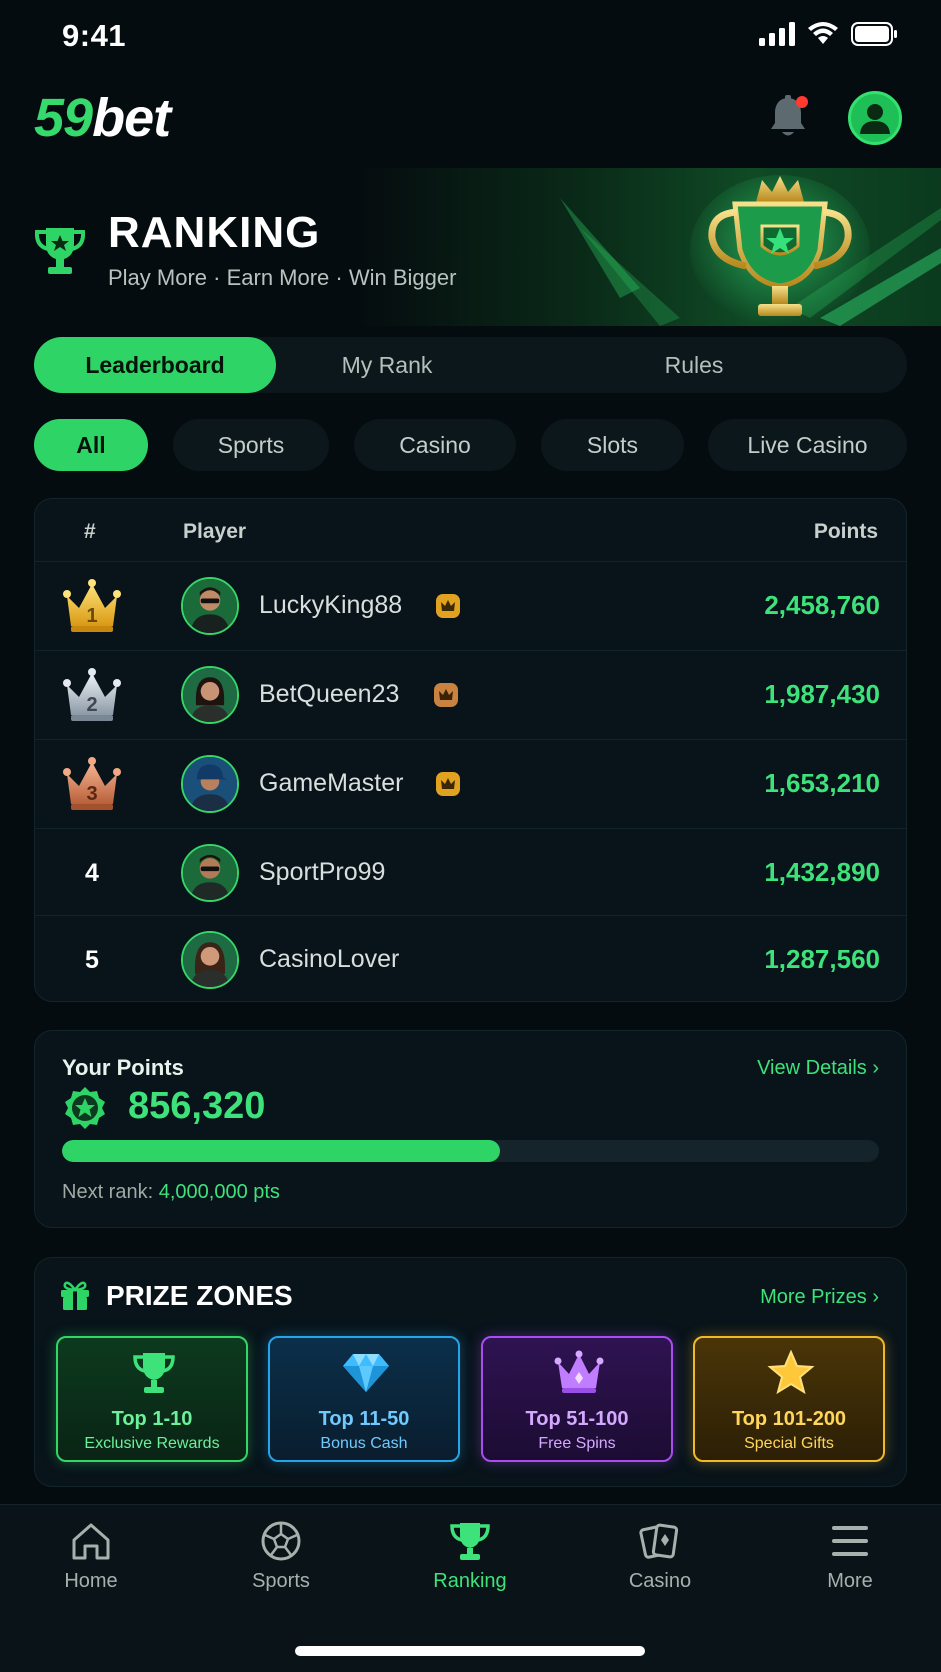 This screenshot has height=1672, width=941. I want to click on player-points: 2,458,760, so click(822, 605).